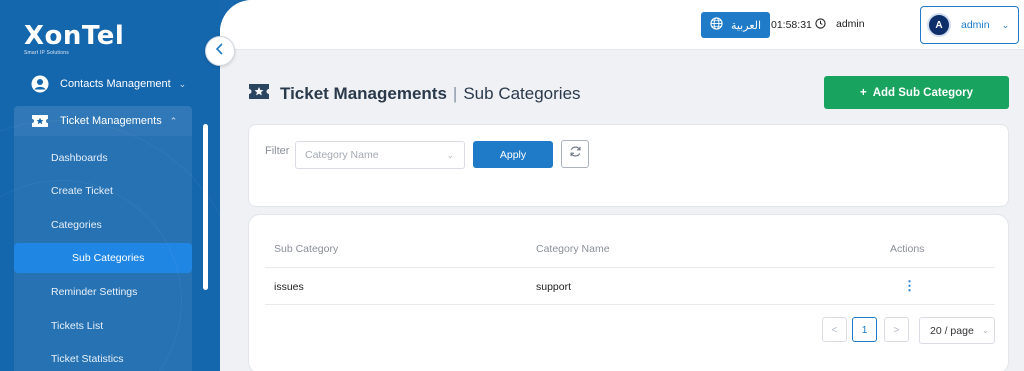  I want to click on reset-filter-button, so click(575, 154).